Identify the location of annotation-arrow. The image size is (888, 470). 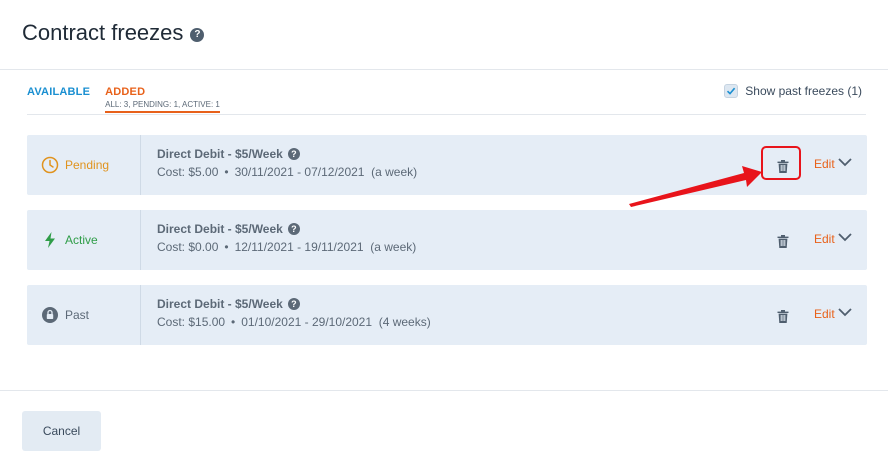
(695, 186).